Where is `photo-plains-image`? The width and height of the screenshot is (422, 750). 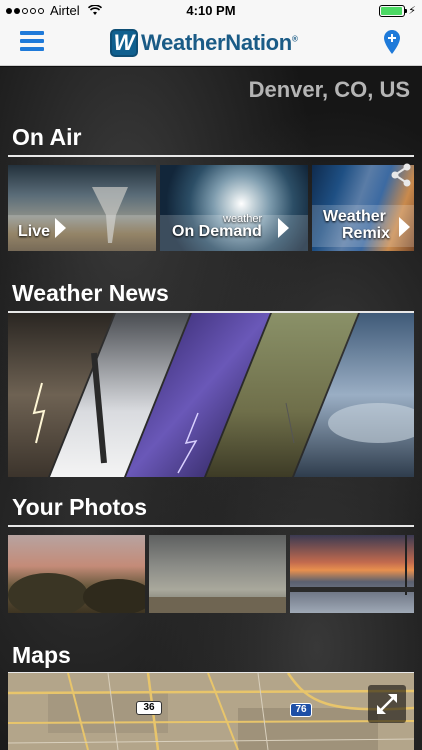
photo-plains-image is located at coordinates (217, 605).